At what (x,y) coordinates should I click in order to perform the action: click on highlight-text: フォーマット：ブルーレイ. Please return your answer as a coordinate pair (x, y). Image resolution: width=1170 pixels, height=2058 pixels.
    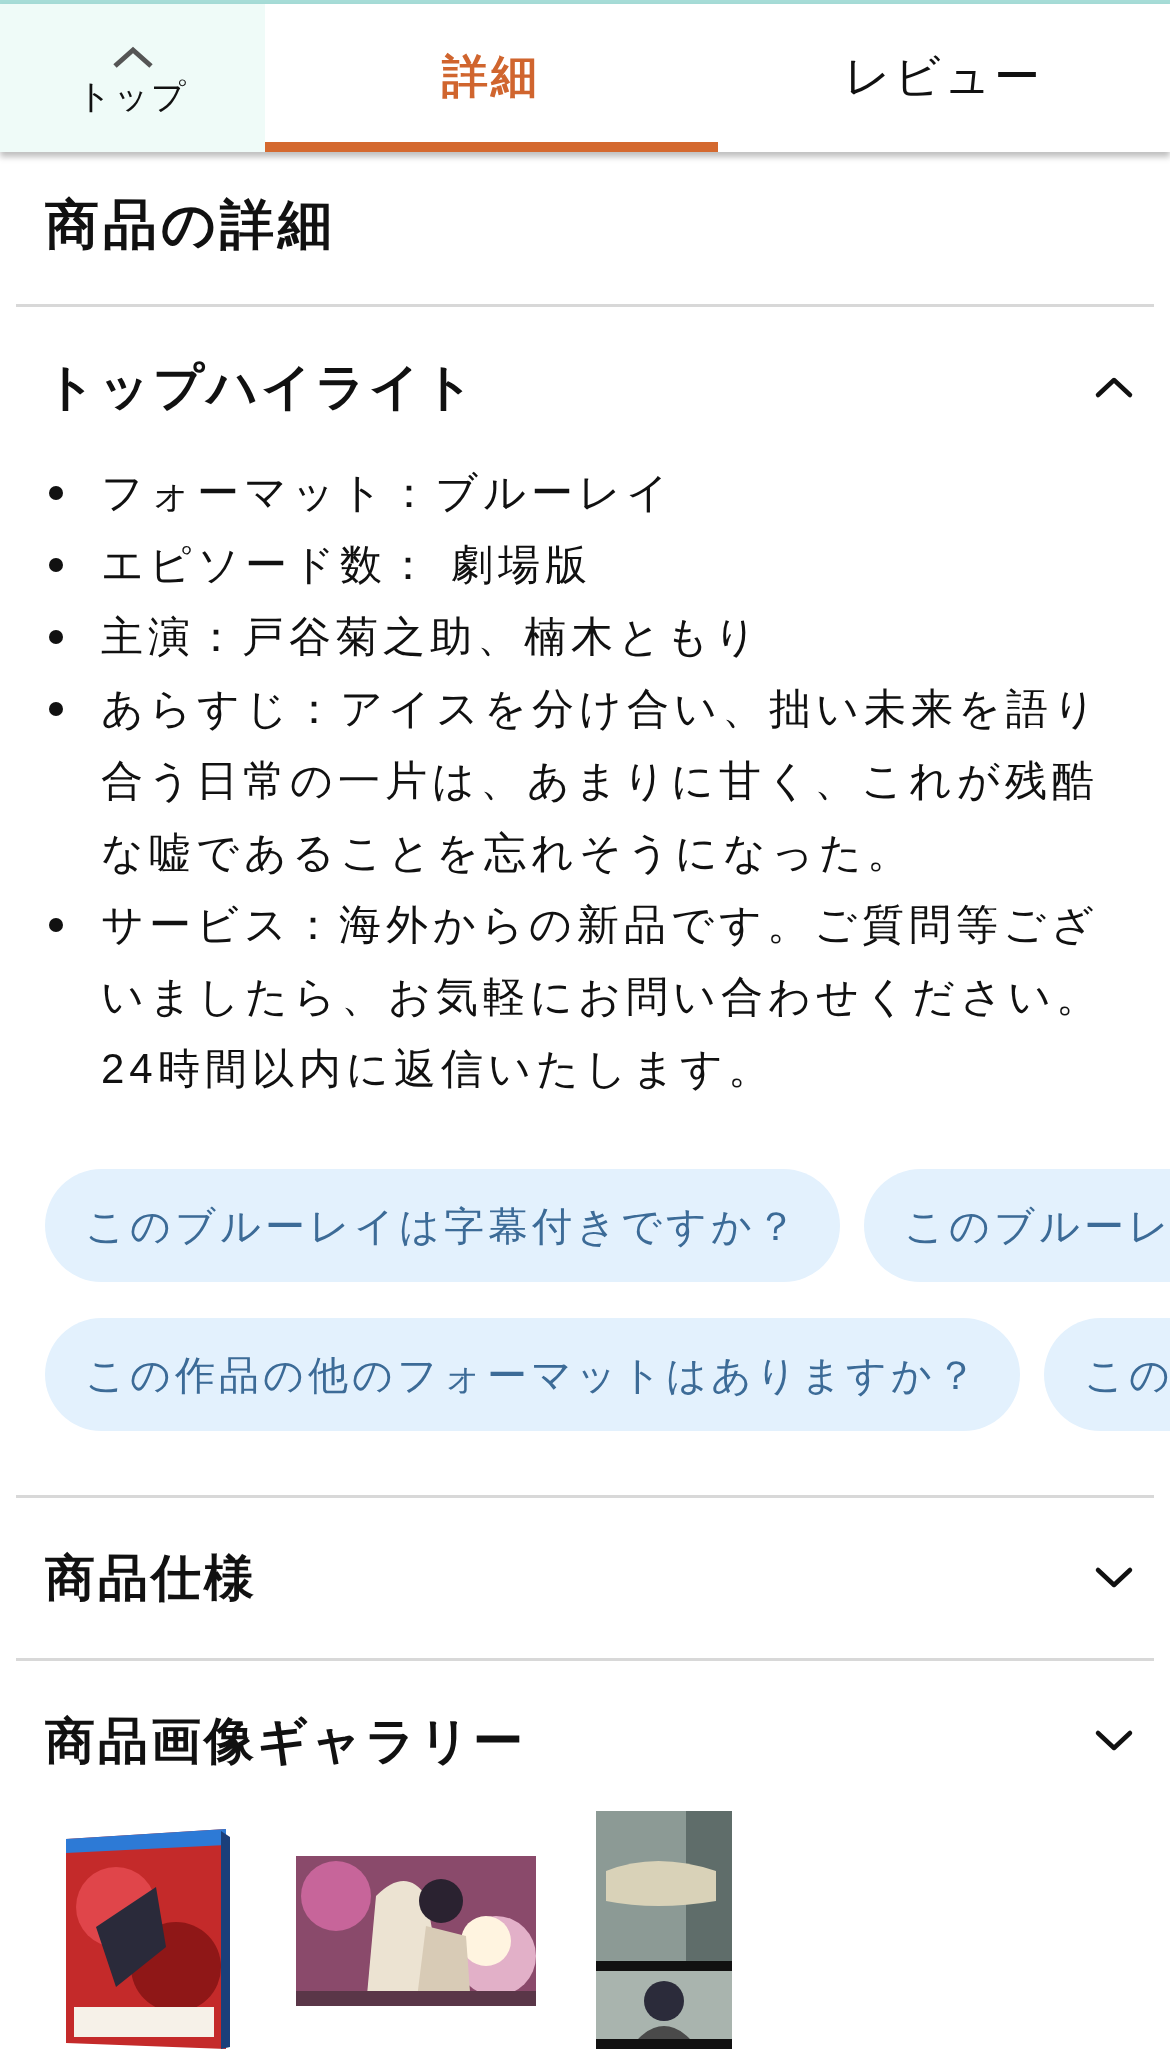
    Looking at the image, I should click on (387, 493).